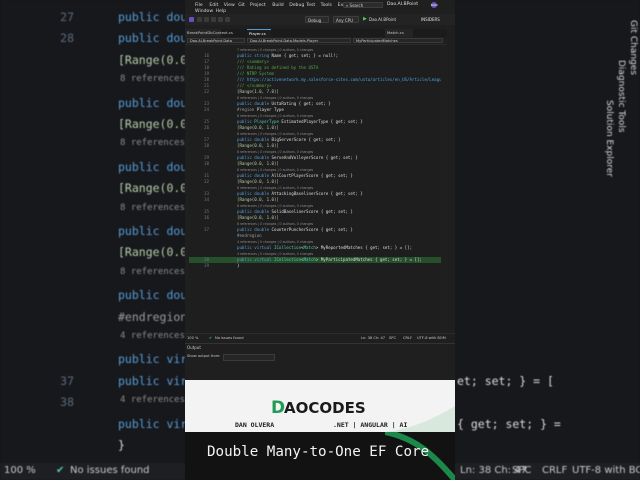  I want to click on nav-class: Dao.AI.BreakPoint.Data.Models.Player, so click(299, 40).